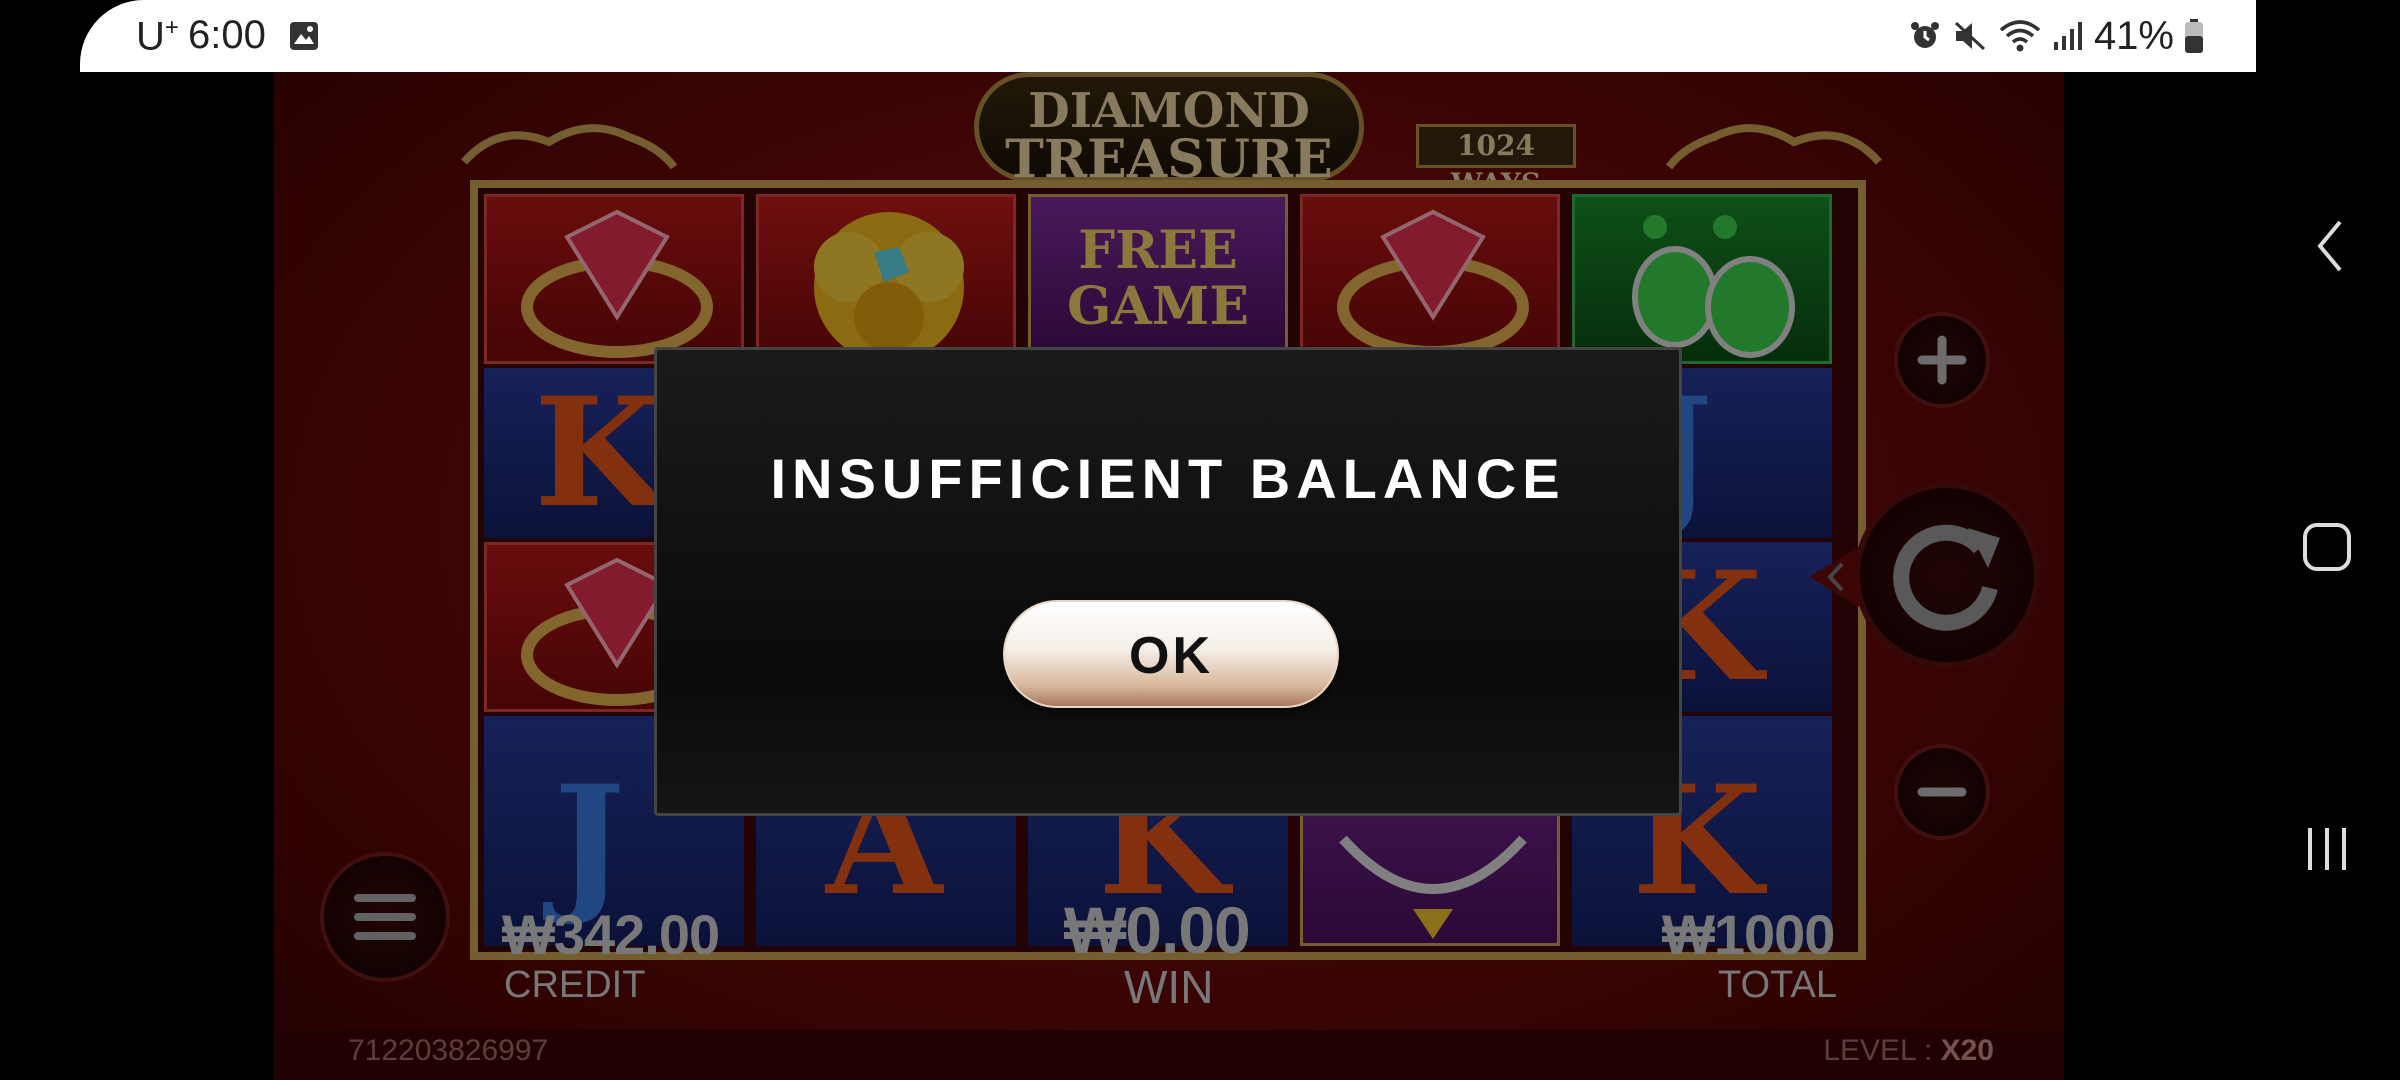 The width and height of the screenshot is (2400, 1080). Describe the element at coordinates (1168, 36) in the screenshot. I see `status-bar: U+ 6:00 41%` at that location.